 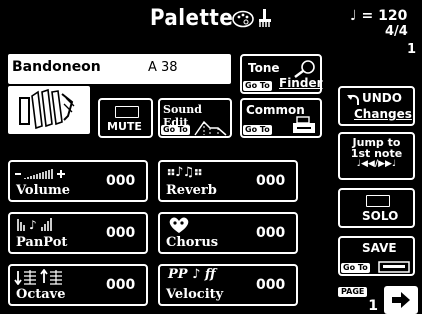 What do you see at coordinates (42, 242) in the screenshot?
I see `panpot-label: PanPot` at bounding box center [42, 242].